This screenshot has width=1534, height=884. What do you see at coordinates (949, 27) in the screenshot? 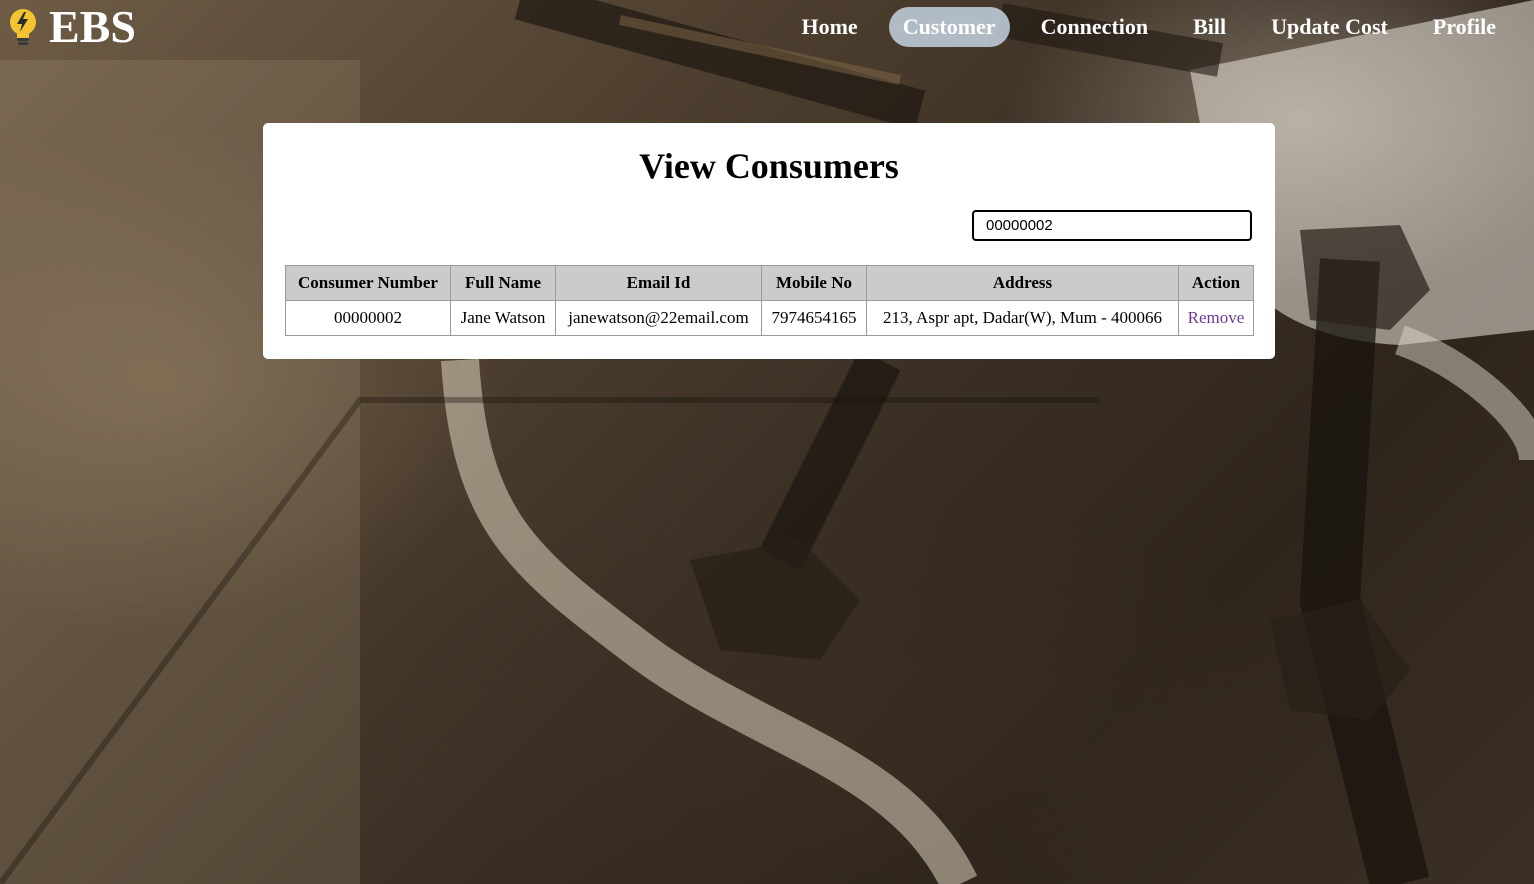
I see `nav-customer: Customer` at bounding box center [949, 27].